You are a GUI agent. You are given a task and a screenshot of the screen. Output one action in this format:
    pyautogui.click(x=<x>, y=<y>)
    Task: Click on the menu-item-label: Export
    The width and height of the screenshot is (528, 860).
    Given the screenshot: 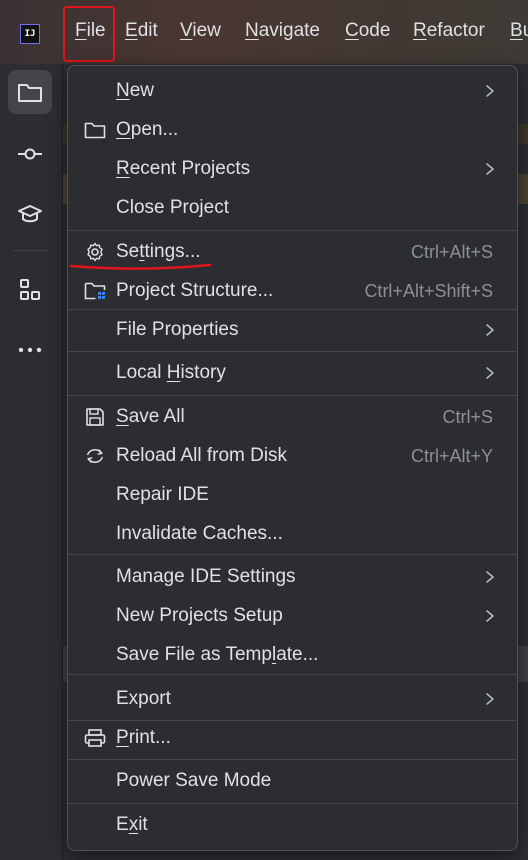 What is the action you would take?
    pyautogui.click(x=143, y=698)
    